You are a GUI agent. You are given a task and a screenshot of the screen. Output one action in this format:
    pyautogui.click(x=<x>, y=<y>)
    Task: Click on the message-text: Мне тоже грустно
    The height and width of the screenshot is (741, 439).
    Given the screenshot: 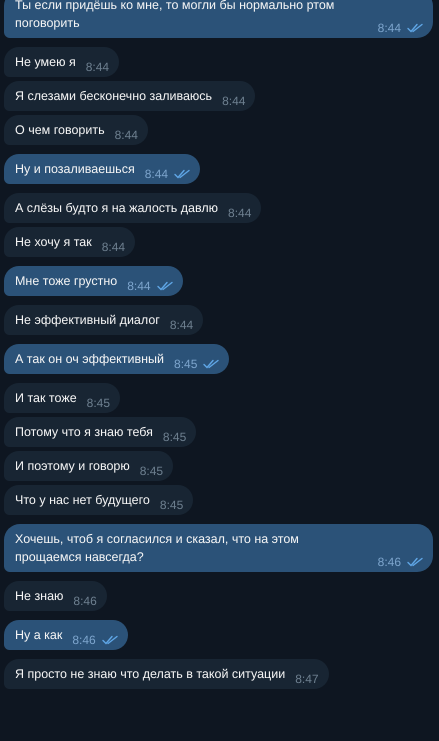 What is the action you would take?
    pyautogui.click(x=66, y=281)
    